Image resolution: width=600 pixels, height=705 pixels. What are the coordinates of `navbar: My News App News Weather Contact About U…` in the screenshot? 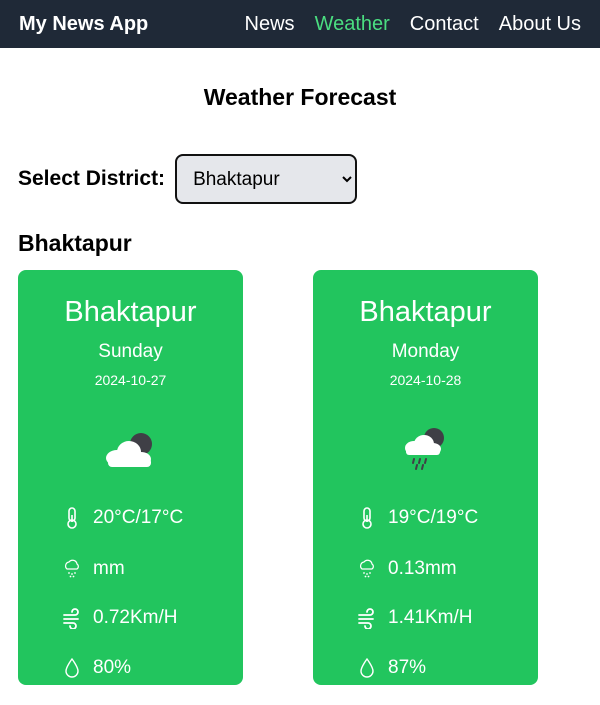 It's located at (300, 24).